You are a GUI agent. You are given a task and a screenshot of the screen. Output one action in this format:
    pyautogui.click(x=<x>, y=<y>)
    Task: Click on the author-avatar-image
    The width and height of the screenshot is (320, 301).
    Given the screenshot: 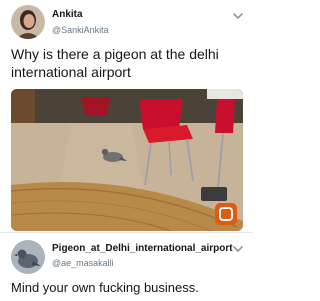 What is the action you would take?
    pyautogui.click(x=28, y=22)
    